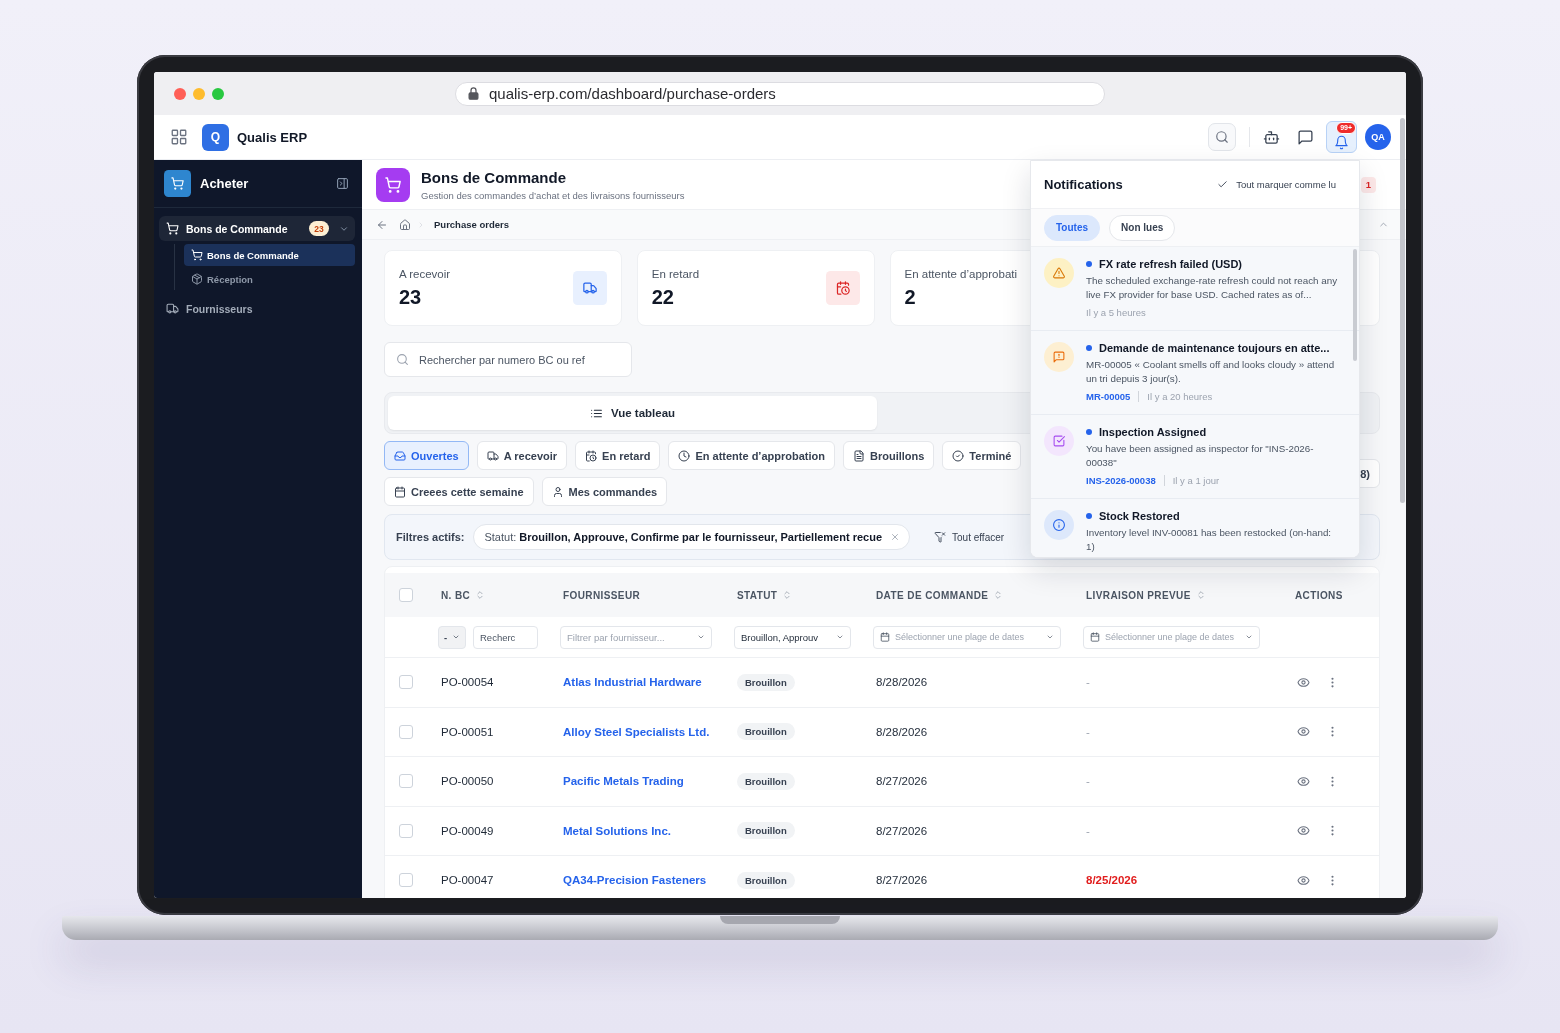 The width and height of the screenshot is (1560, 1033). Describe the element at coordinates (1088, 781) in the screenshot. I see `delivery-date: -` at that location.